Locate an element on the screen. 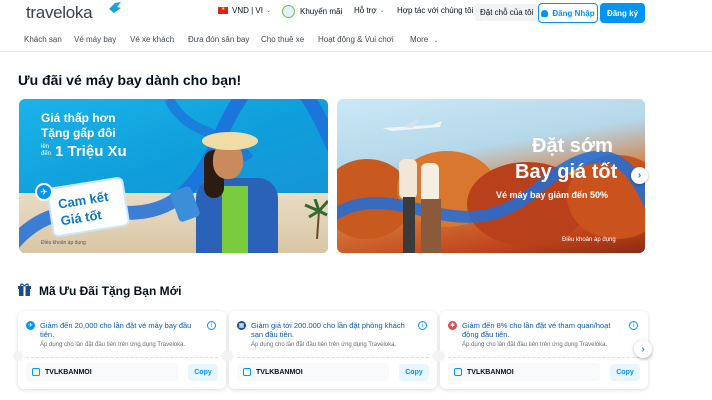  promo-coin-icon is located at coordinates (288, 11).